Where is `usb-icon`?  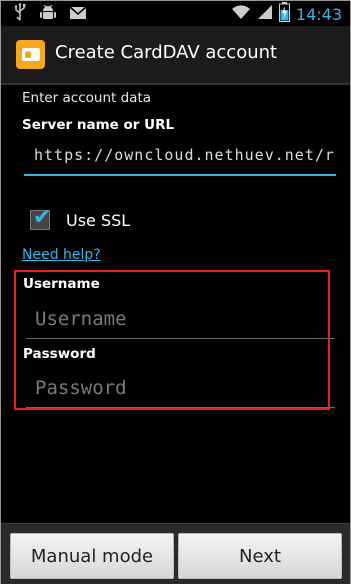 usb-icon is located at coordinates (20, 14).